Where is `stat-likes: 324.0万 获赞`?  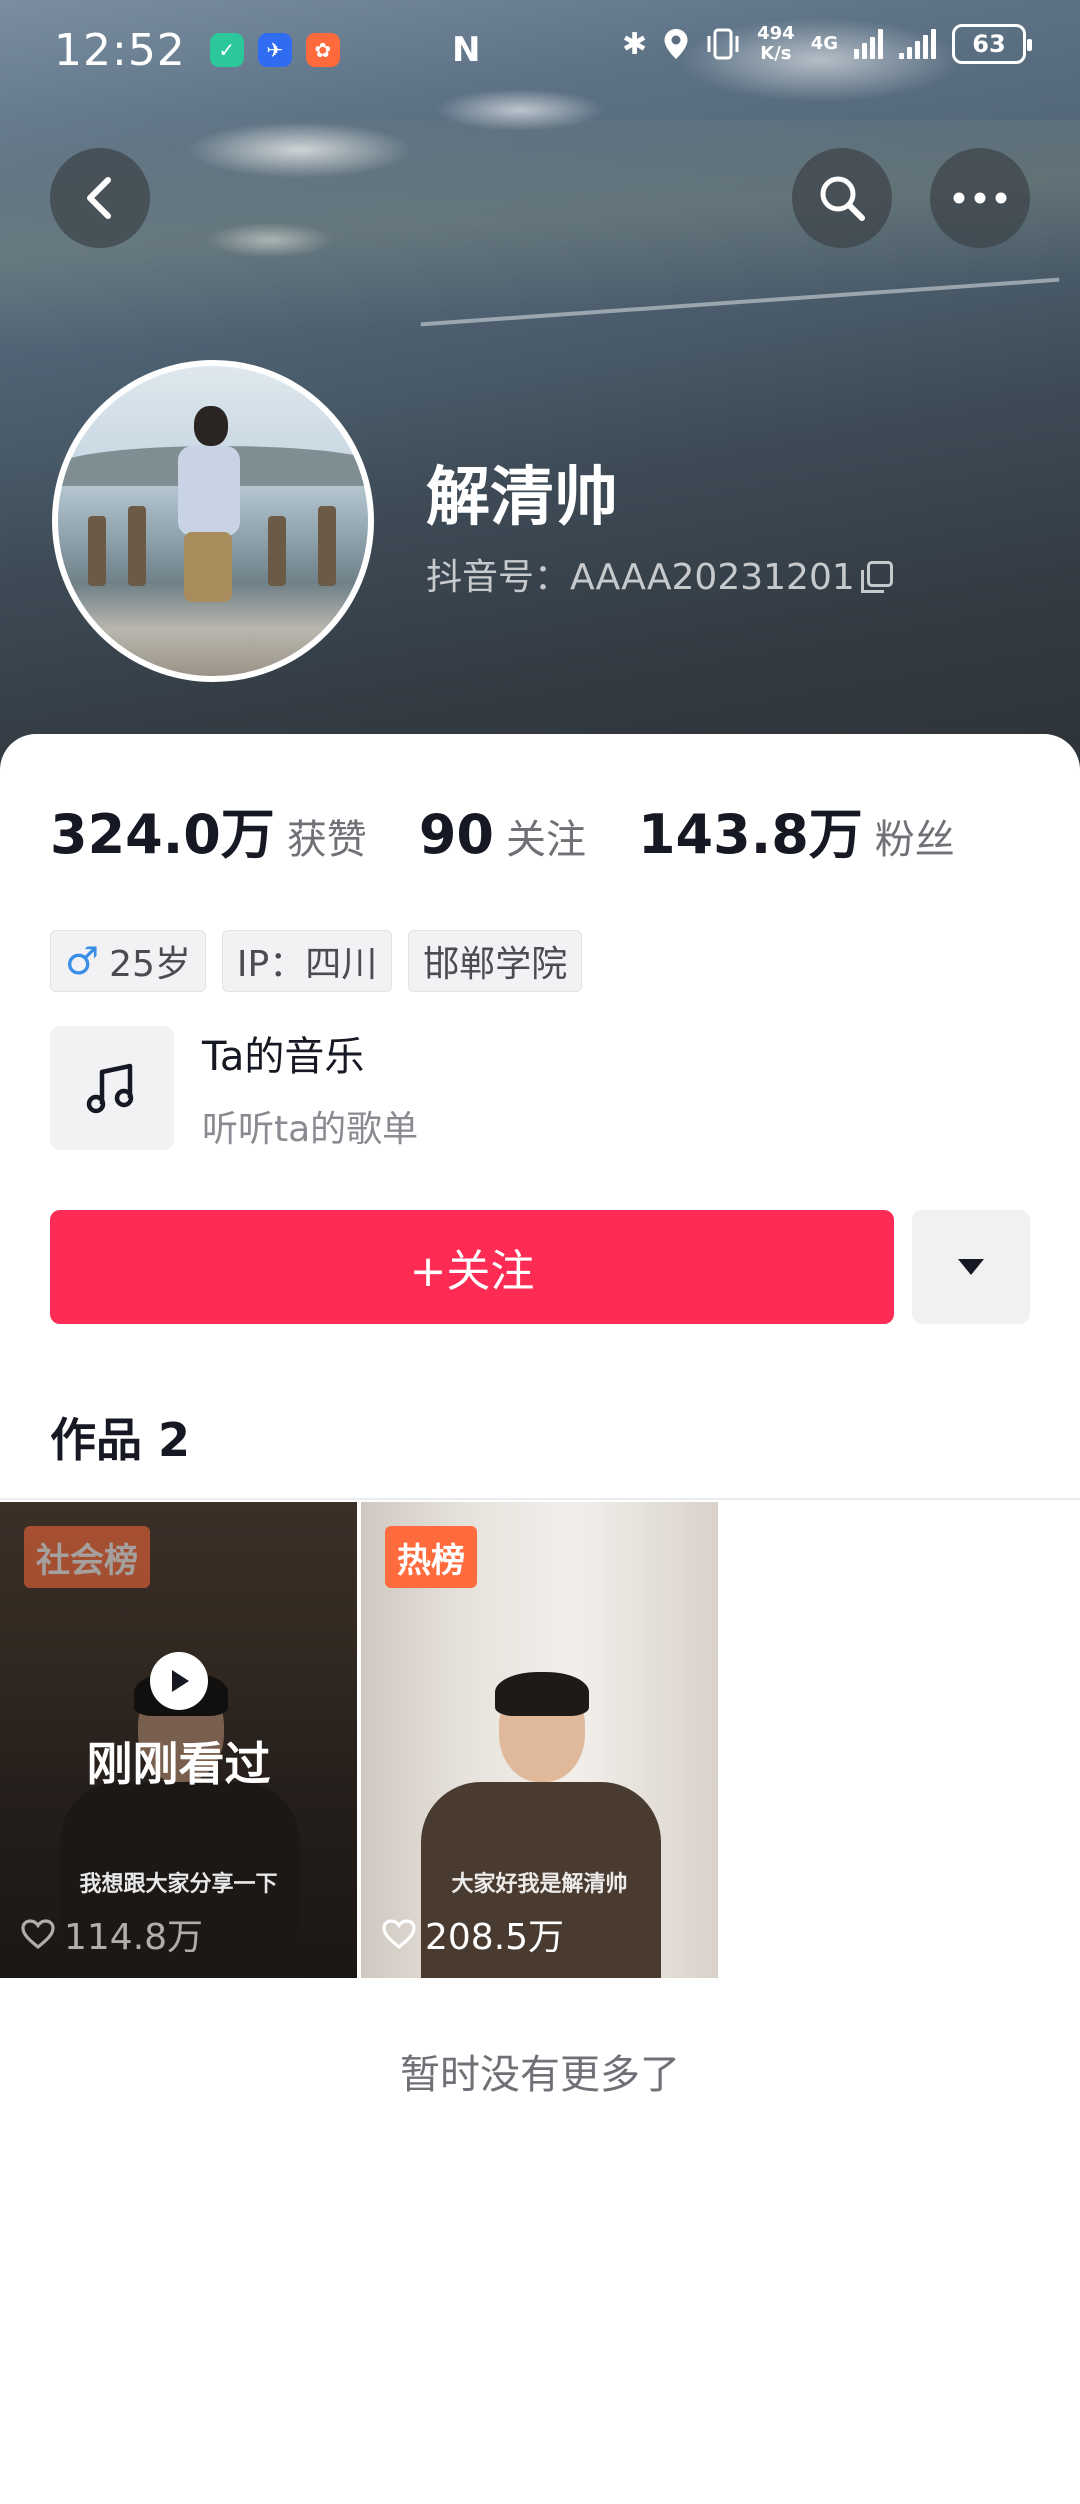
stat-likes: 324.0万 获赞 is located at coordinates (208, 829).